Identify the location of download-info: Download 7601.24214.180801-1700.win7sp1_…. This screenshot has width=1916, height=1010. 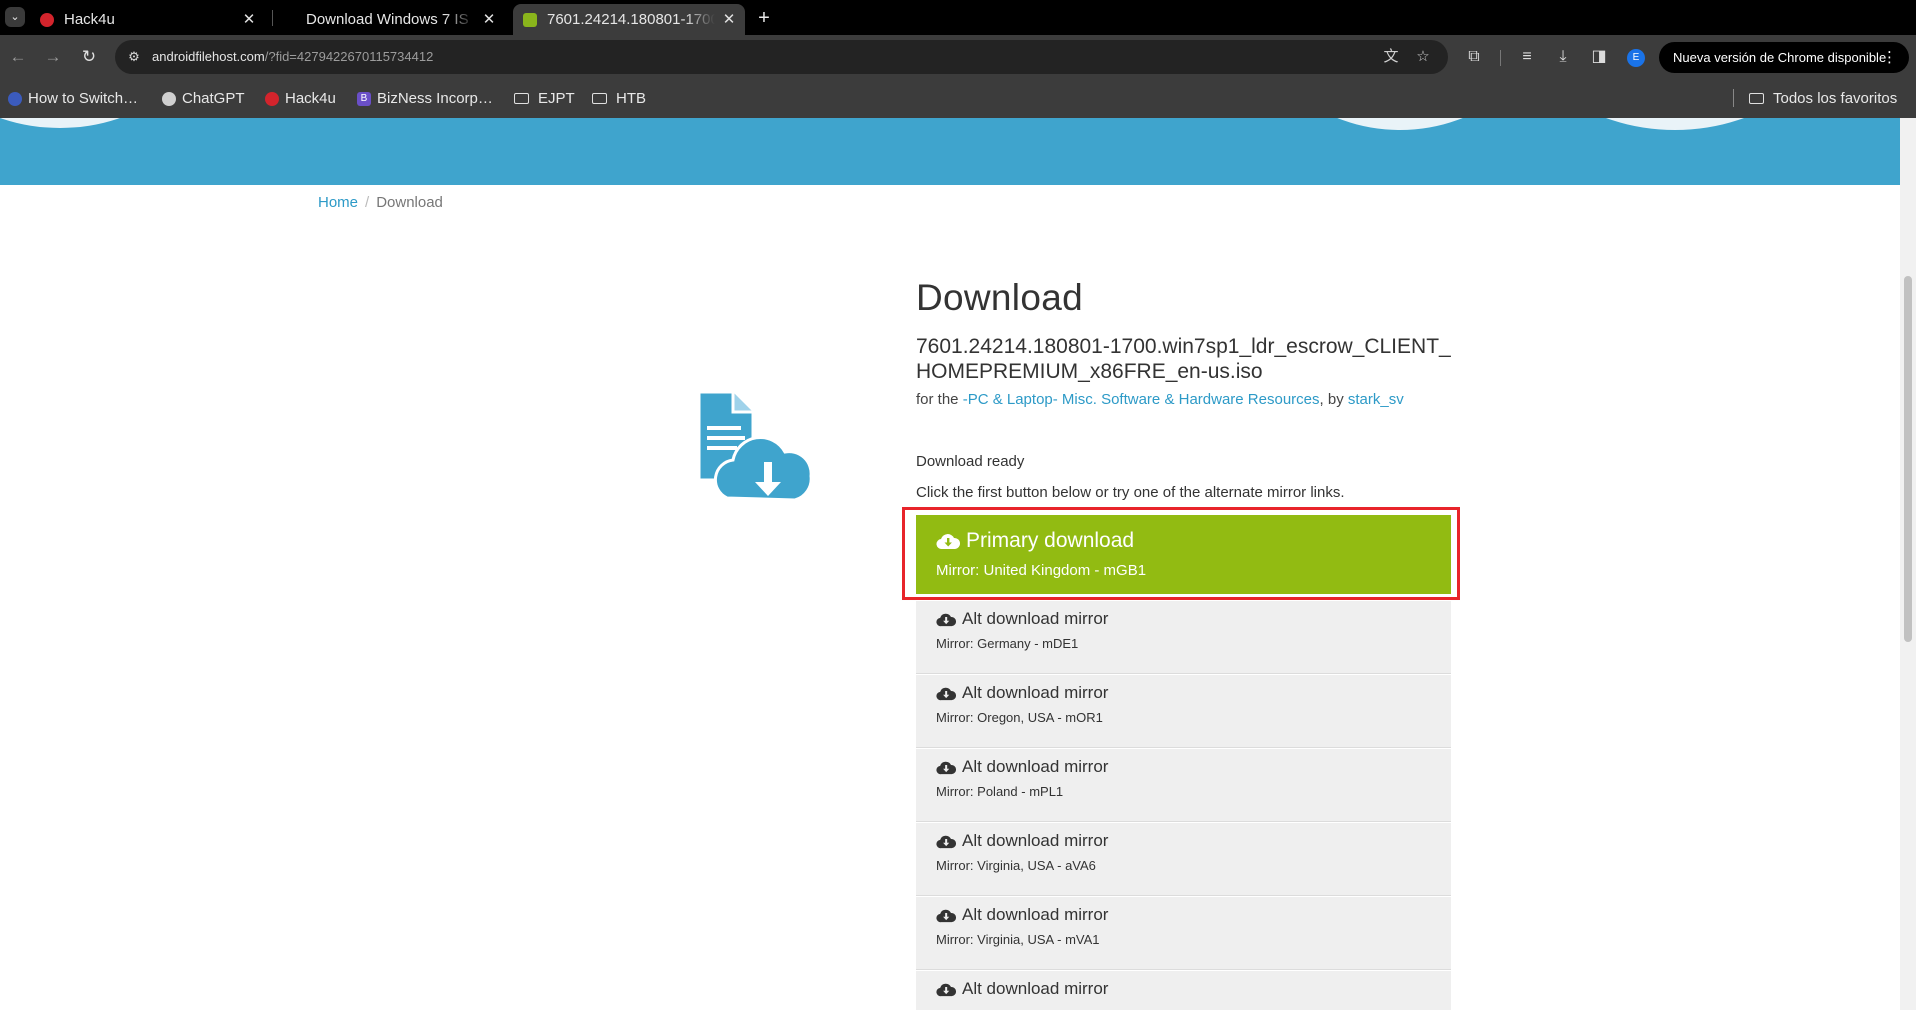
(1186, 342).